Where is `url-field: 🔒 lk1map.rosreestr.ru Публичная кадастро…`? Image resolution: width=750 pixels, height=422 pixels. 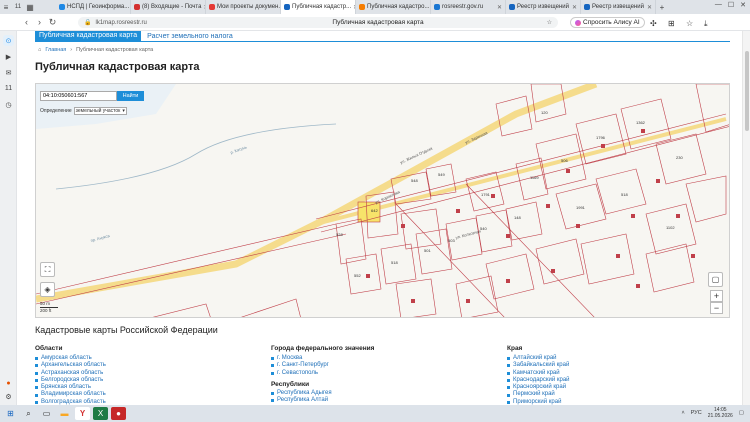
url-field: 🔒 lk1map.rosreestr.ru Публичная кадастро… is located at coordinates (318, 22).